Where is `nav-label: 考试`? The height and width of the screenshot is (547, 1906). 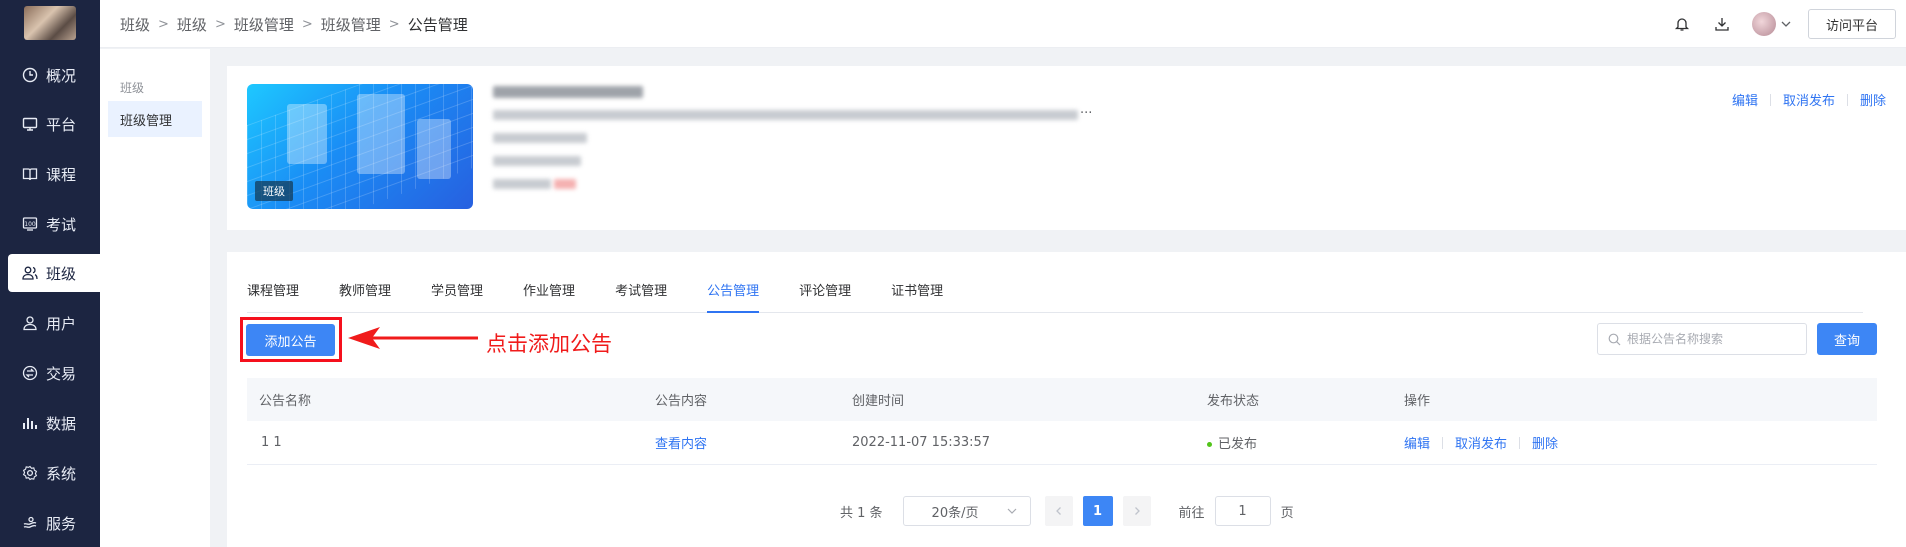 nav-label: 考试 is located at coordinates (61, 224).